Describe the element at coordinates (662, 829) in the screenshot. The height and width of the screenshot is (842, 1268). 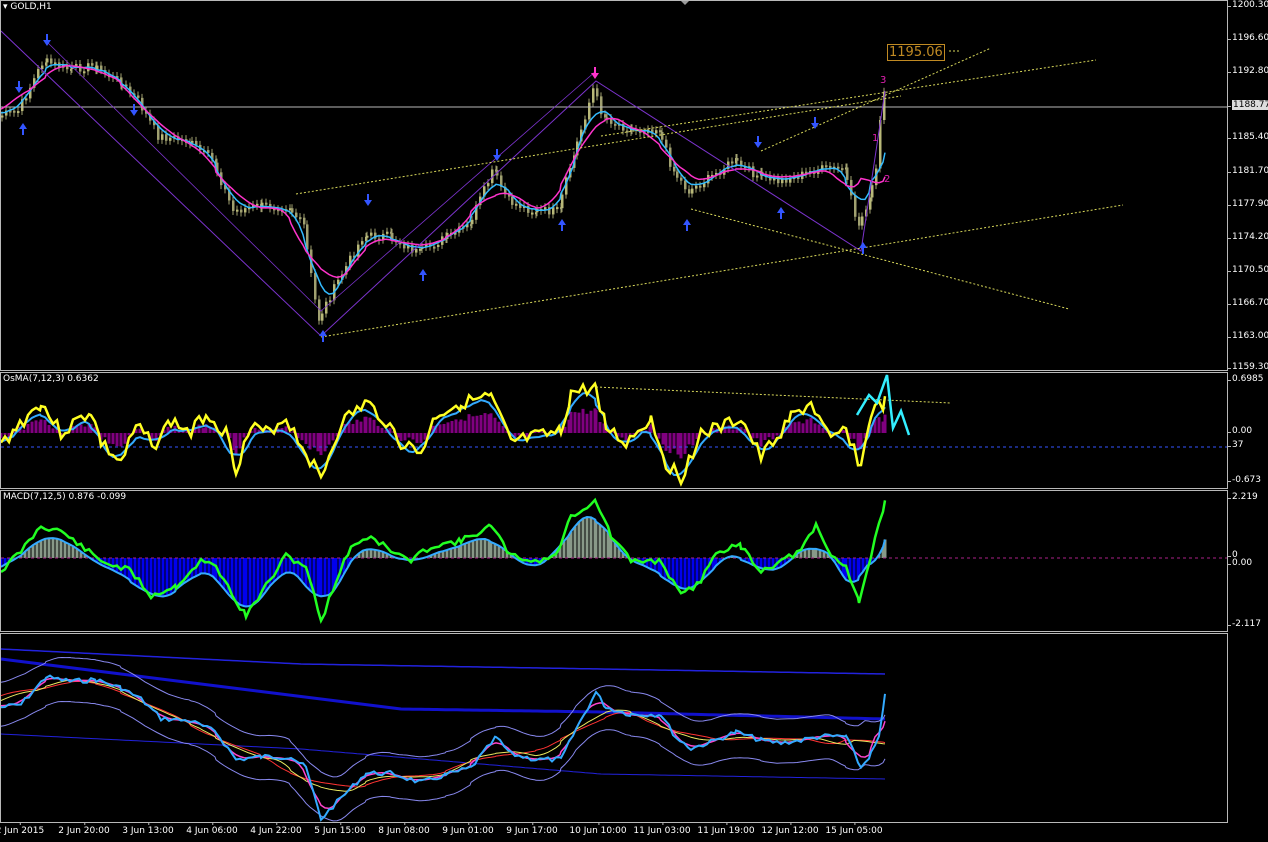
I see `time-tick: 11 Jun 03:00` at that location.